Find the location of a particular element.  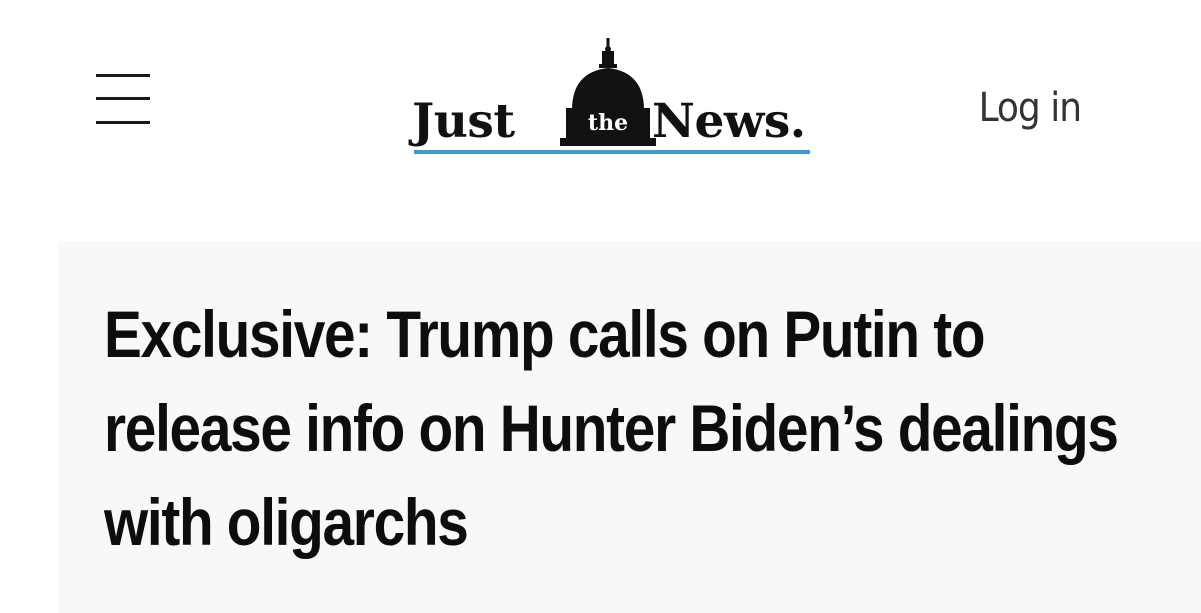

login-link: Log in is located at coordinates (1030, 108).